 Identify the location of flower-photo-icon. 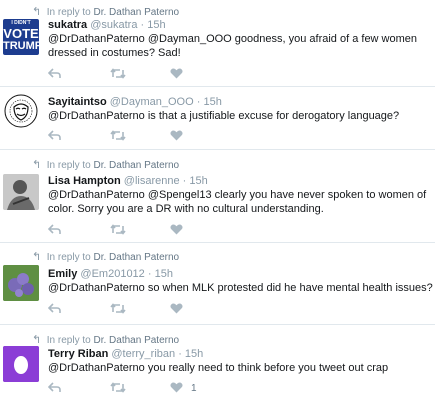
(21, 283).